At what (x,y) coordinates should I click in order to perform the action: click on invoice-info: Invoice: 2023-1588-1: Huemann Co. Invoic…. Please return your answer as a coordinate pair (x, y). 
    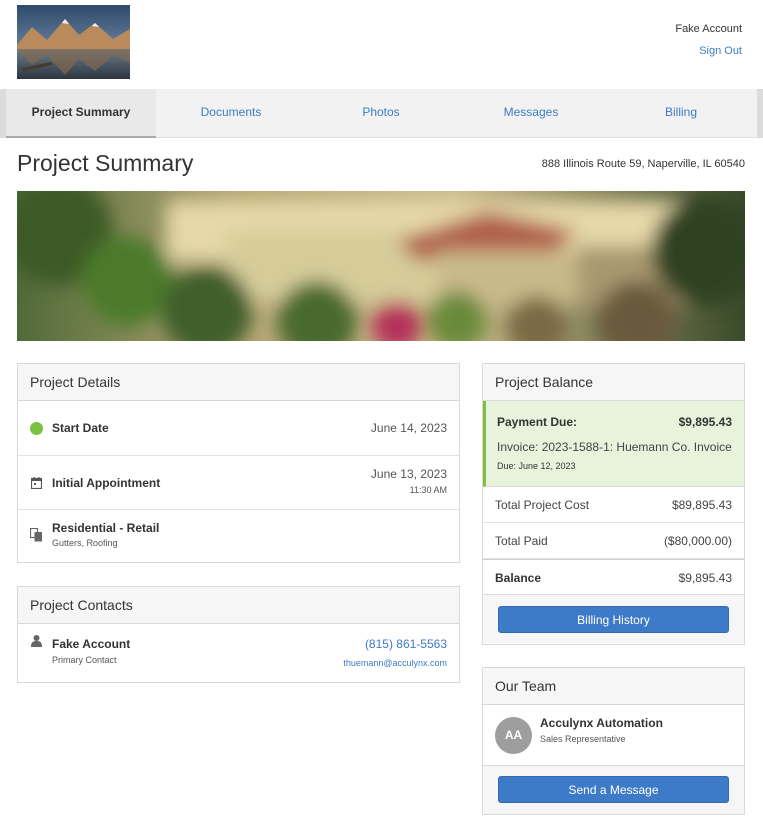
    Looking at the image, I should click on (614, 447).